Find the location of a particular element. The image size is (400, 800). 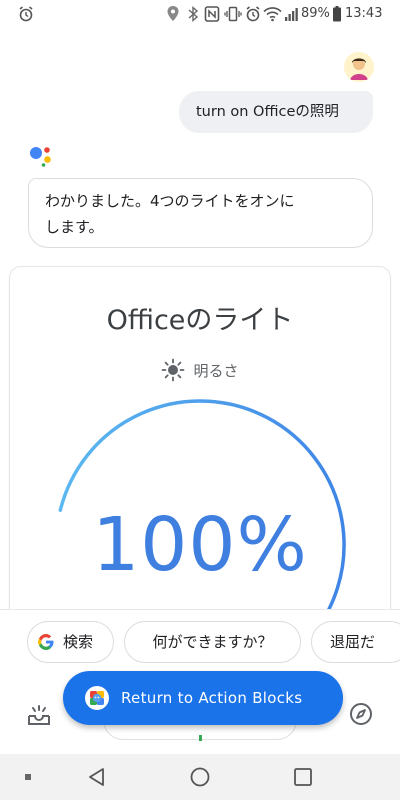

vibrate-icon is located at coordinates (233, 14).